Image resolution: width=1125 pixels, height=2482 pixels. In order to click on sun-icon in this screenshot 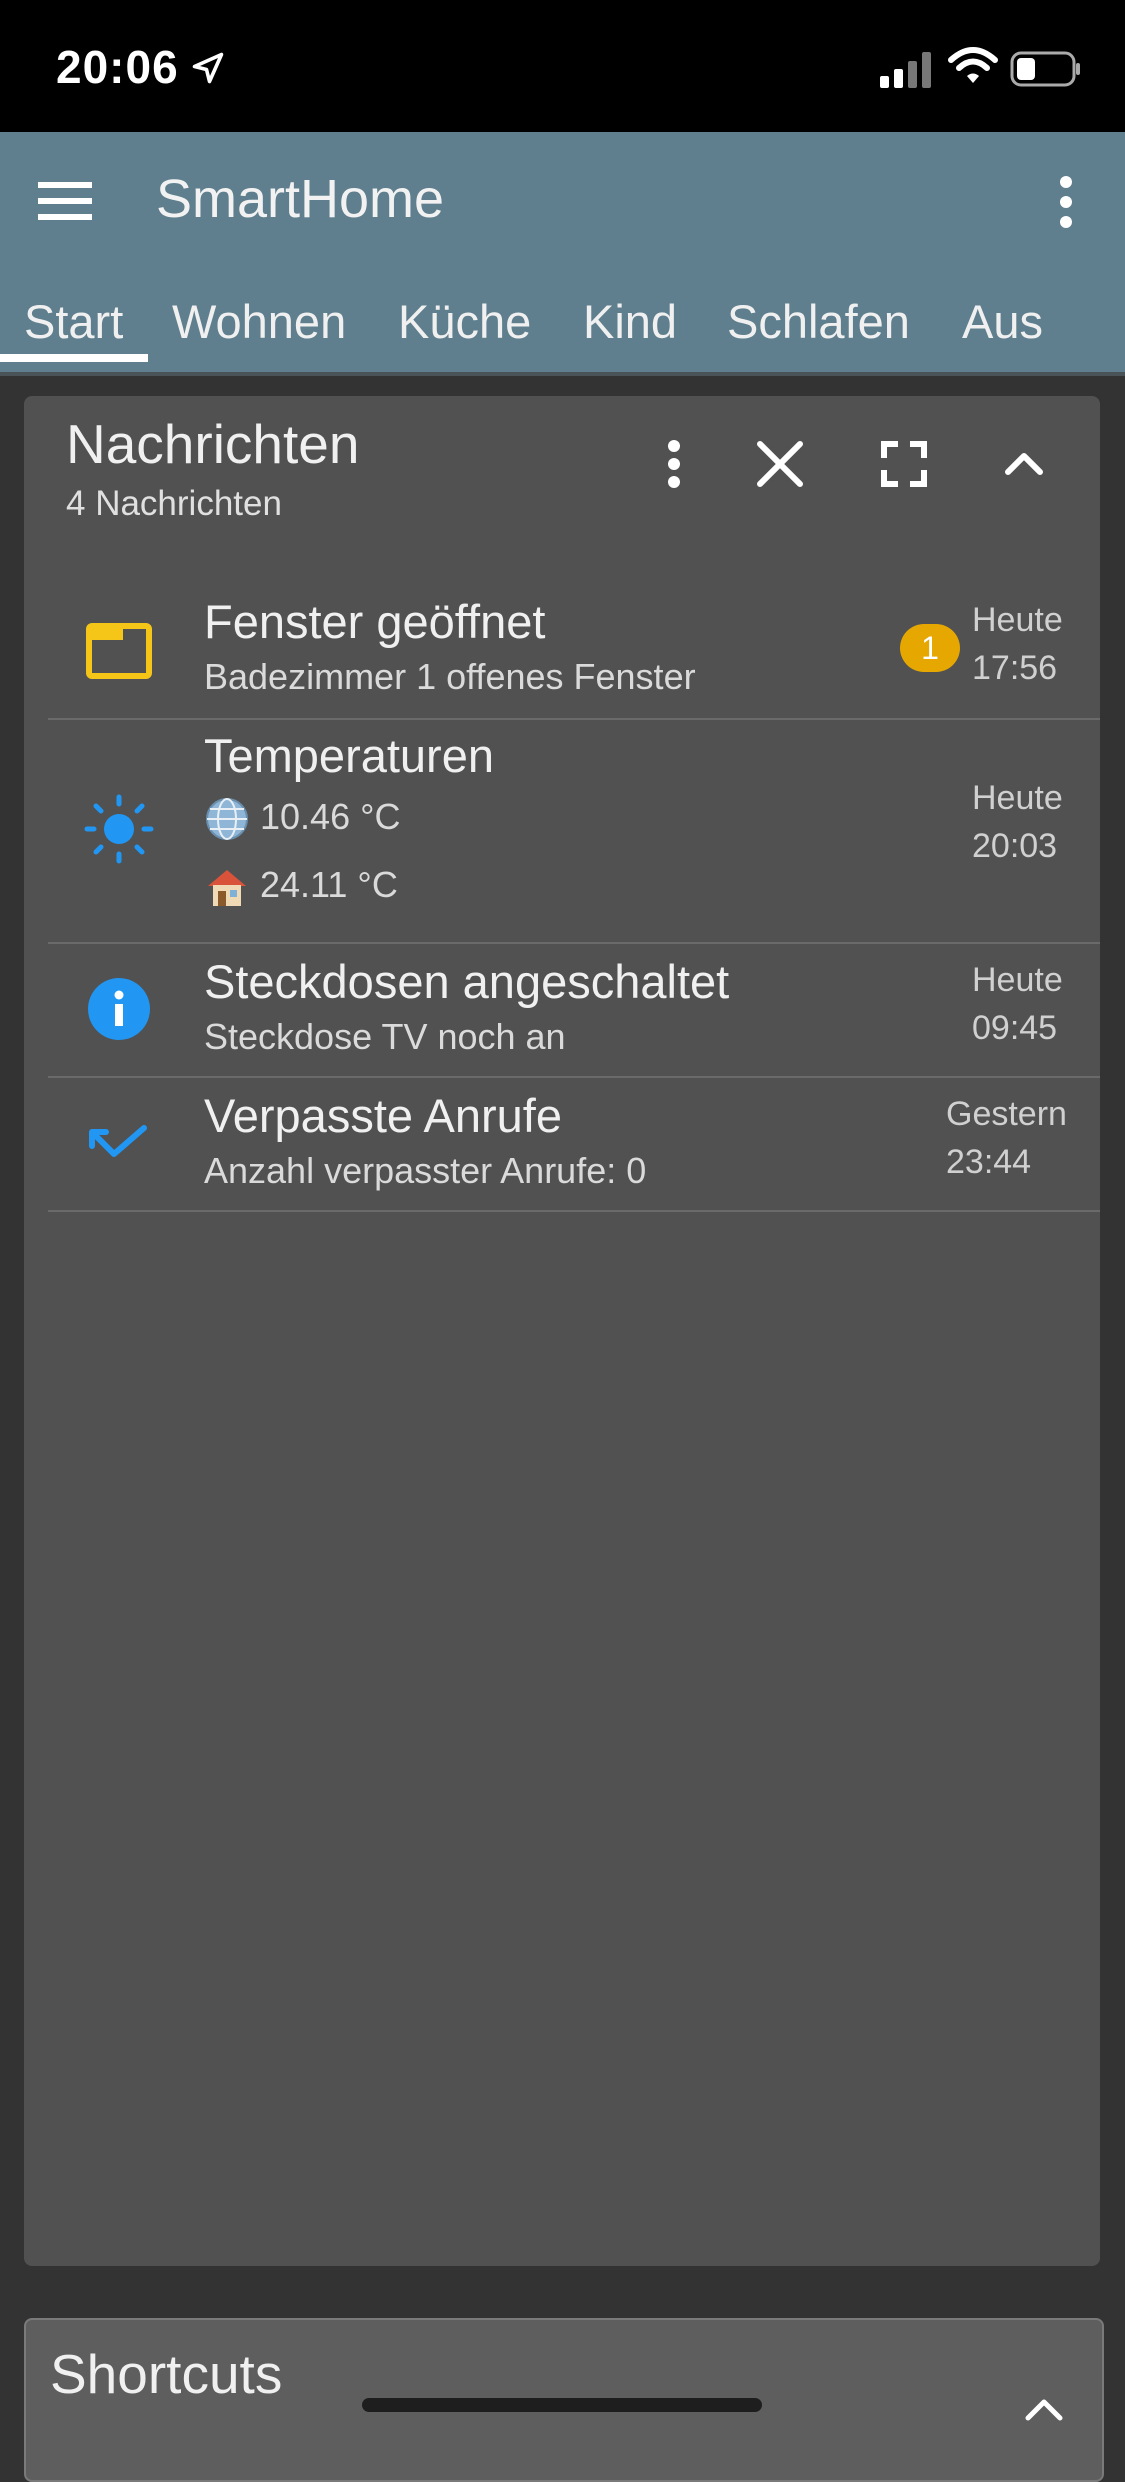, I will do `click(119, 829)`.